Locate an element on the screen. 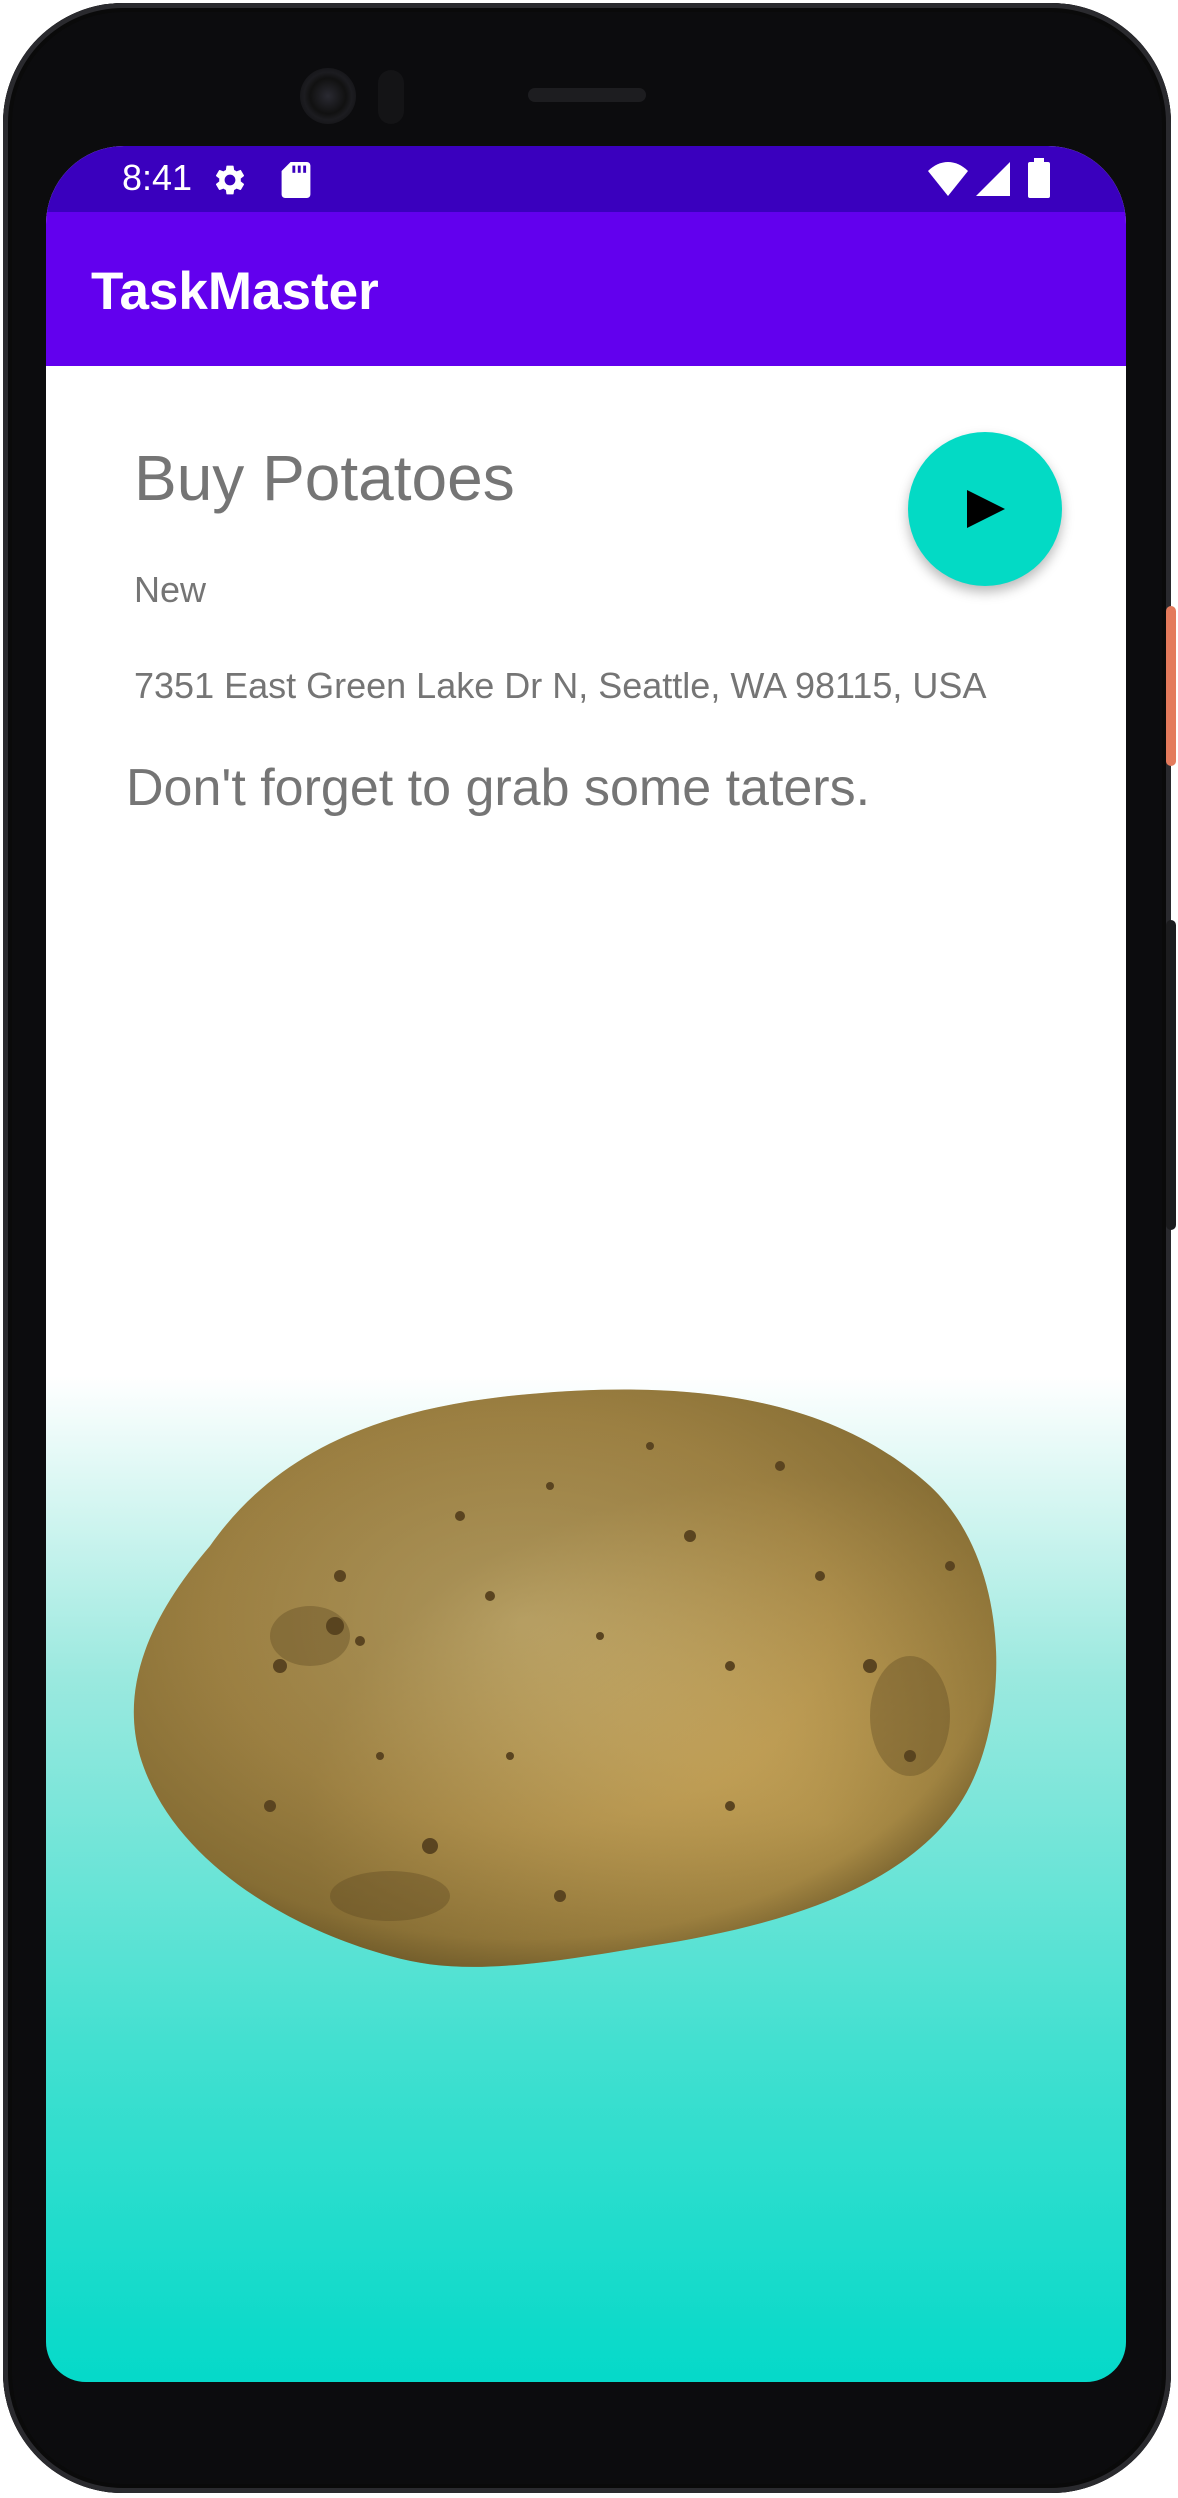  task-state: New is located at coordinates (170, 589).